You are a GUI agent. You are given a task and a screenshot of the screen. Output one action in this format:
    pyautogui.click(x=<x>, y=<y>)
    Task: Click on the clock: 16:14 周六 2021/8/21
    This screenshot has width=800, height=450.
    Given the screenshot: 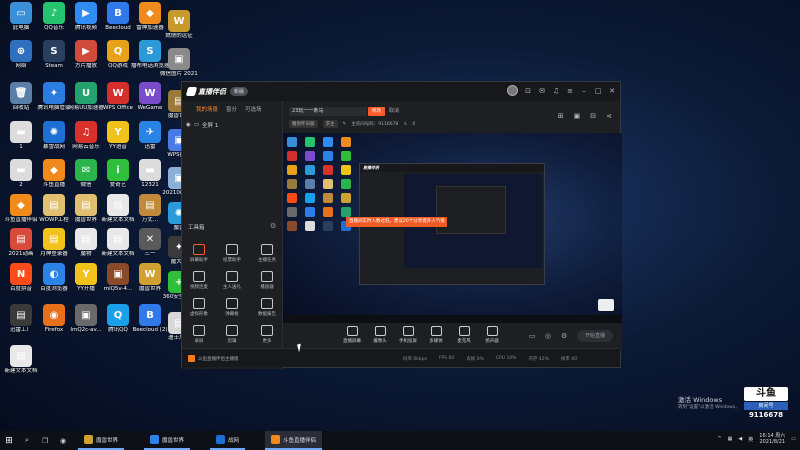 What is the action you would take?
    pyautogui.click(x=772, y=439)
    